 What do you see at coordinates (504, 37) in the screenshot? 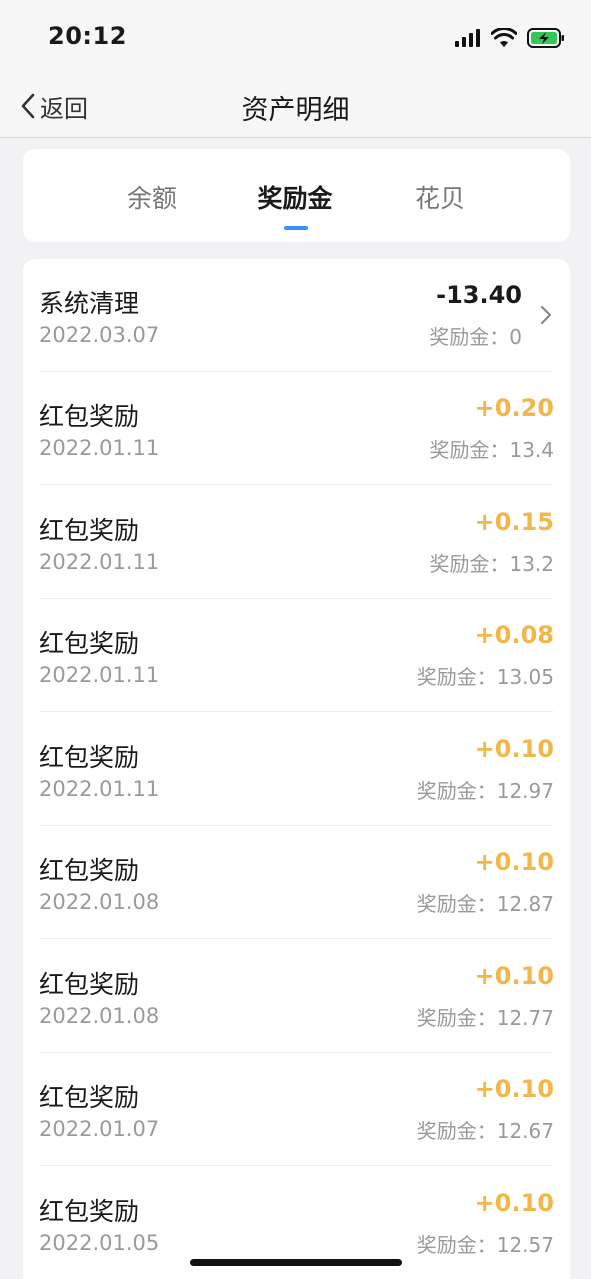
I see `wifi-icon` at bounding box center [504, 37].